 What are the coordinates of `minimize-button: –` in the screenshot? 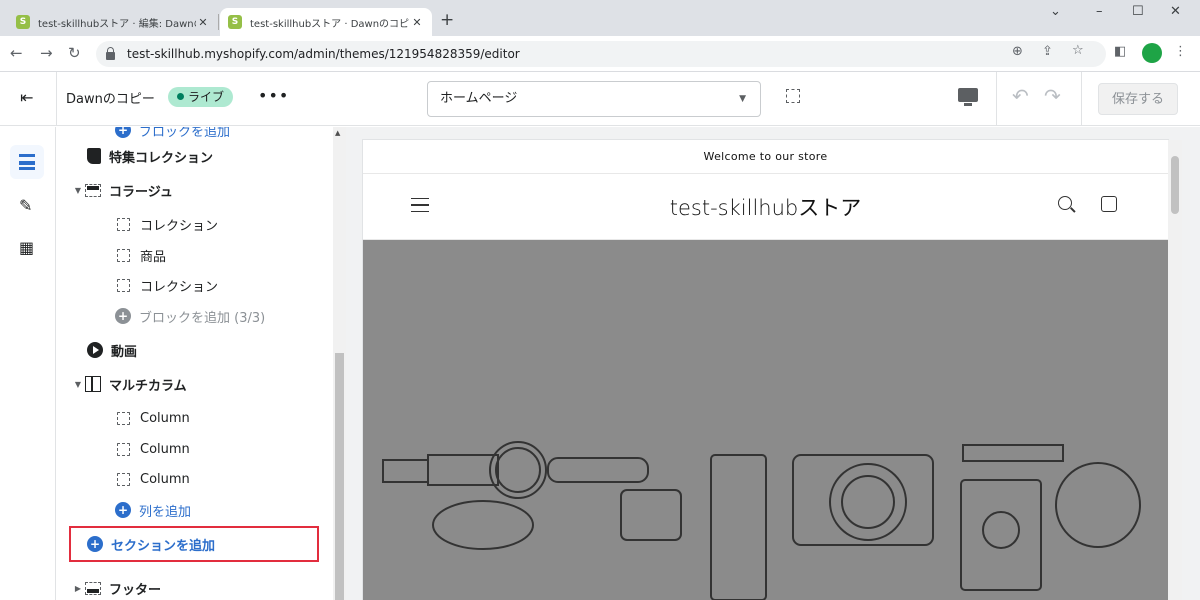 It's located at (1099, 11).